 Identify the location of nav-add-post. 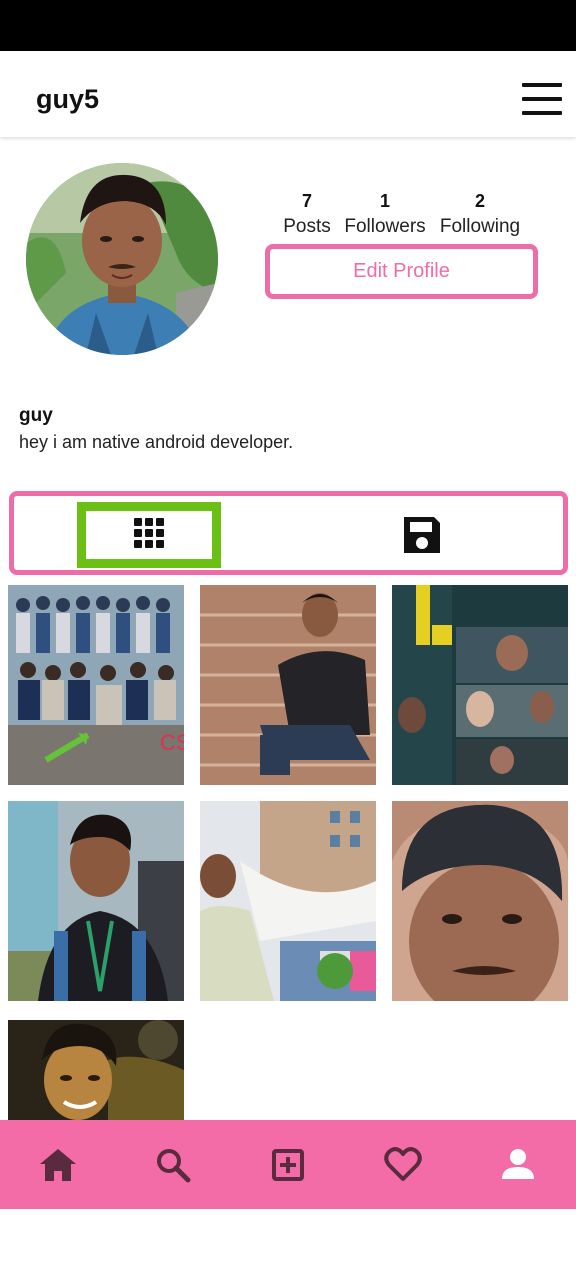
(288, 1165).